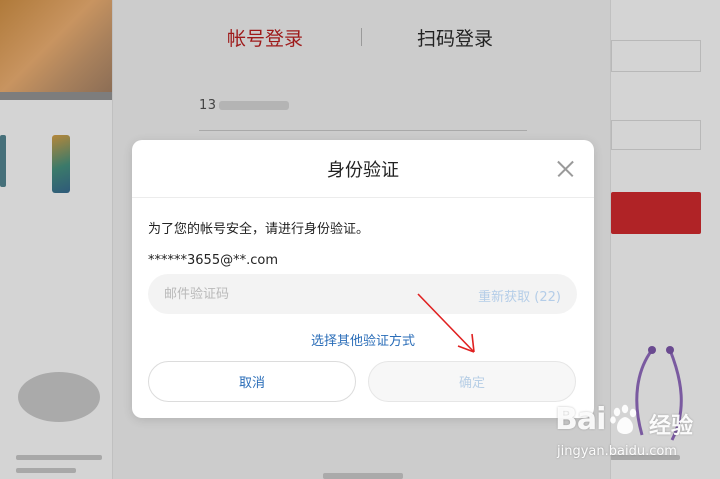 The image size is (720, 479). Describe the element at coordinates (213, 260) in the screenshot. I see `masked-email: ******3655@**.com` at that location.